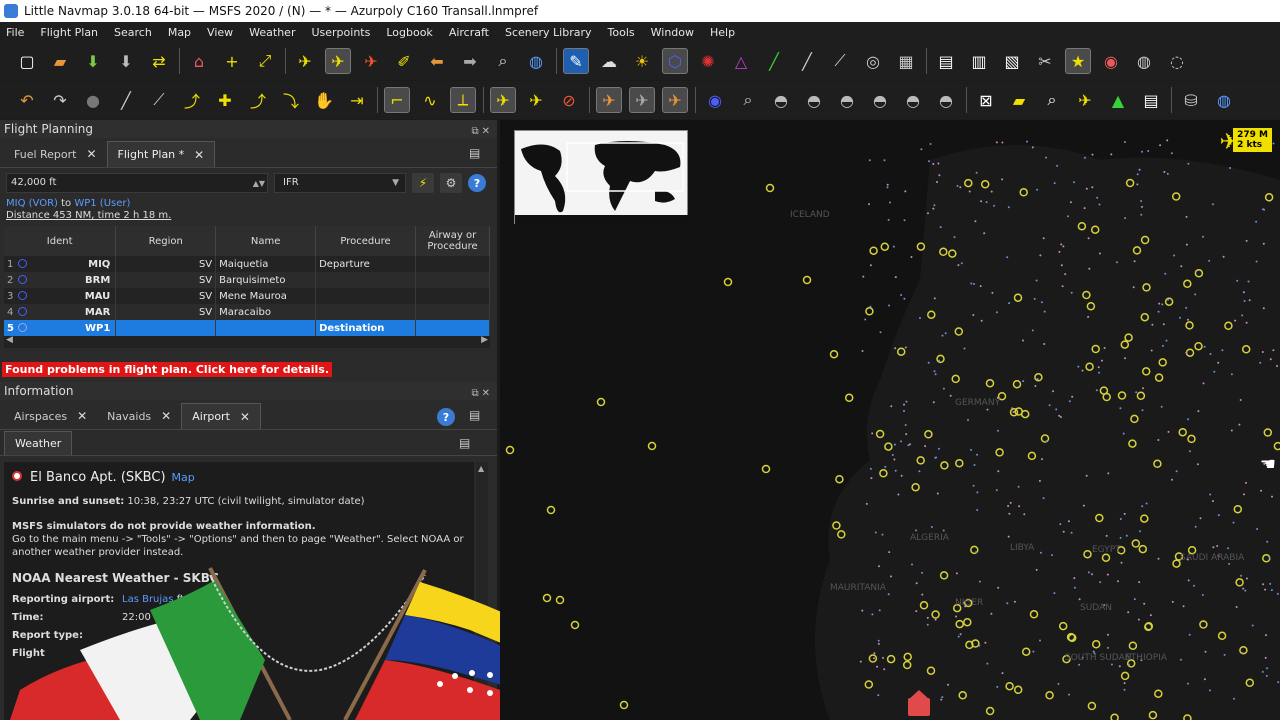  I want to click on tools-icon: ✂, so click(1045, 61).